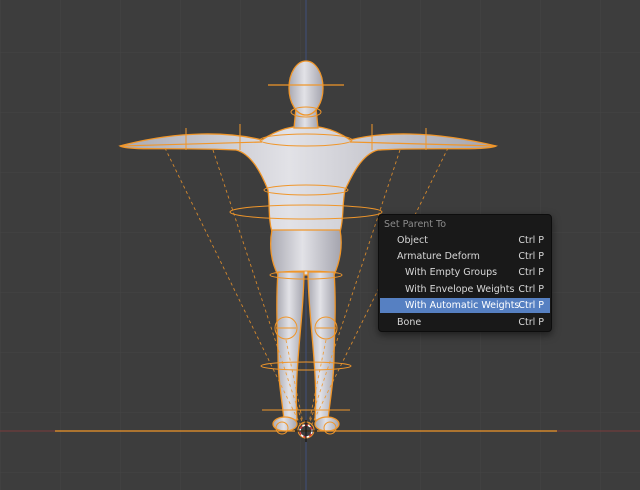  I want to click on menu-item-with-empty-groups: With Empty Groups Ctrl P, so click(465, 272).